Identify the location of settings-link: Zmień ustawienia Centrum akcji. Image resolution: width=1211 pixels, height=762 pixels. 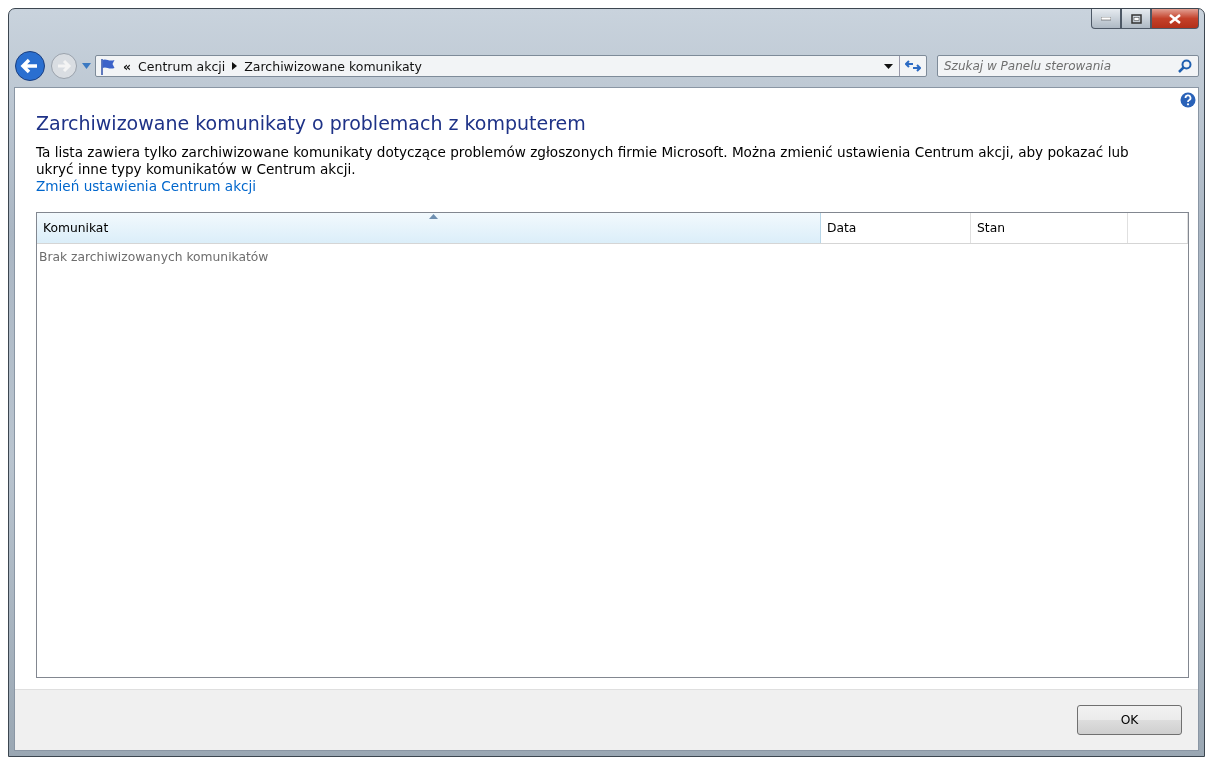
(146, 186).